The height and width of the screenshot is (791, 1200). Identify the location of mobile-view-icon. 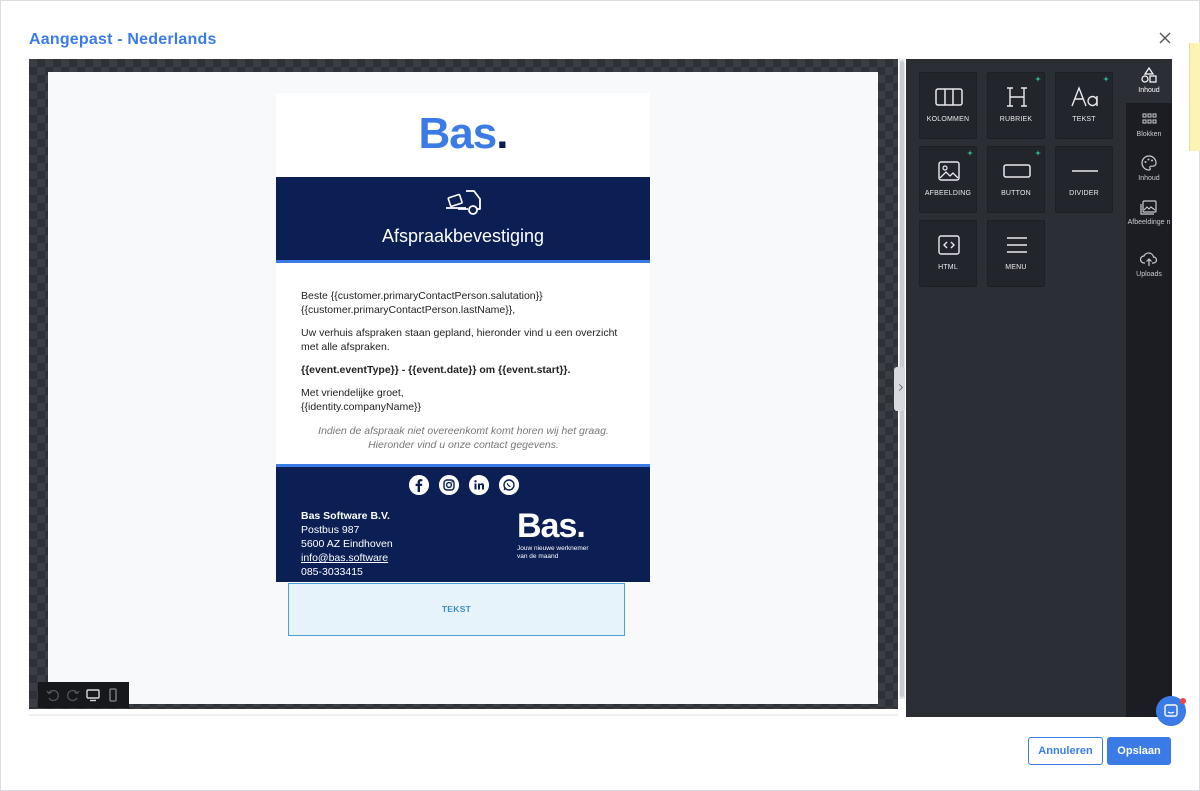
(113, 695).